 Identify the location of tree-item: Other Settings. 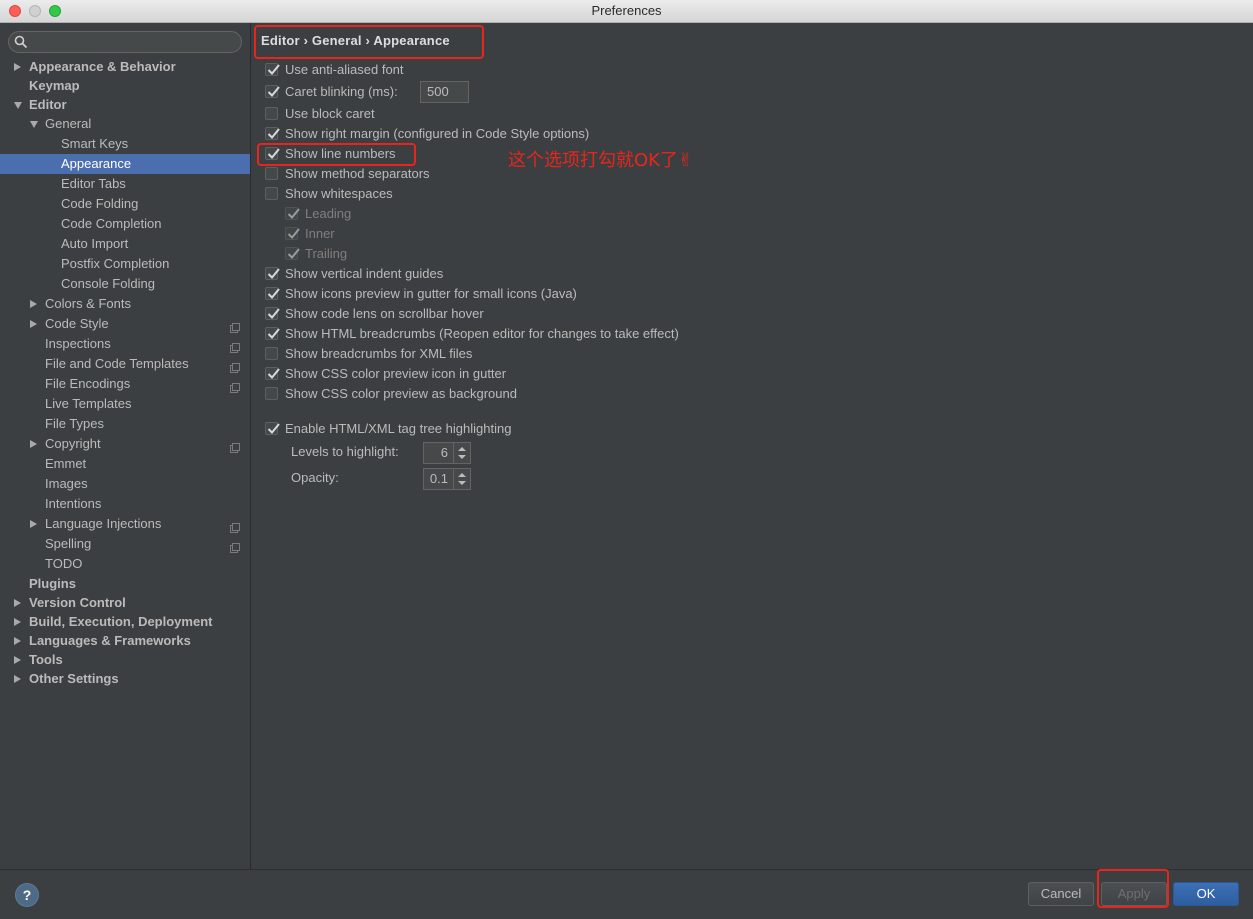
(125, 678).